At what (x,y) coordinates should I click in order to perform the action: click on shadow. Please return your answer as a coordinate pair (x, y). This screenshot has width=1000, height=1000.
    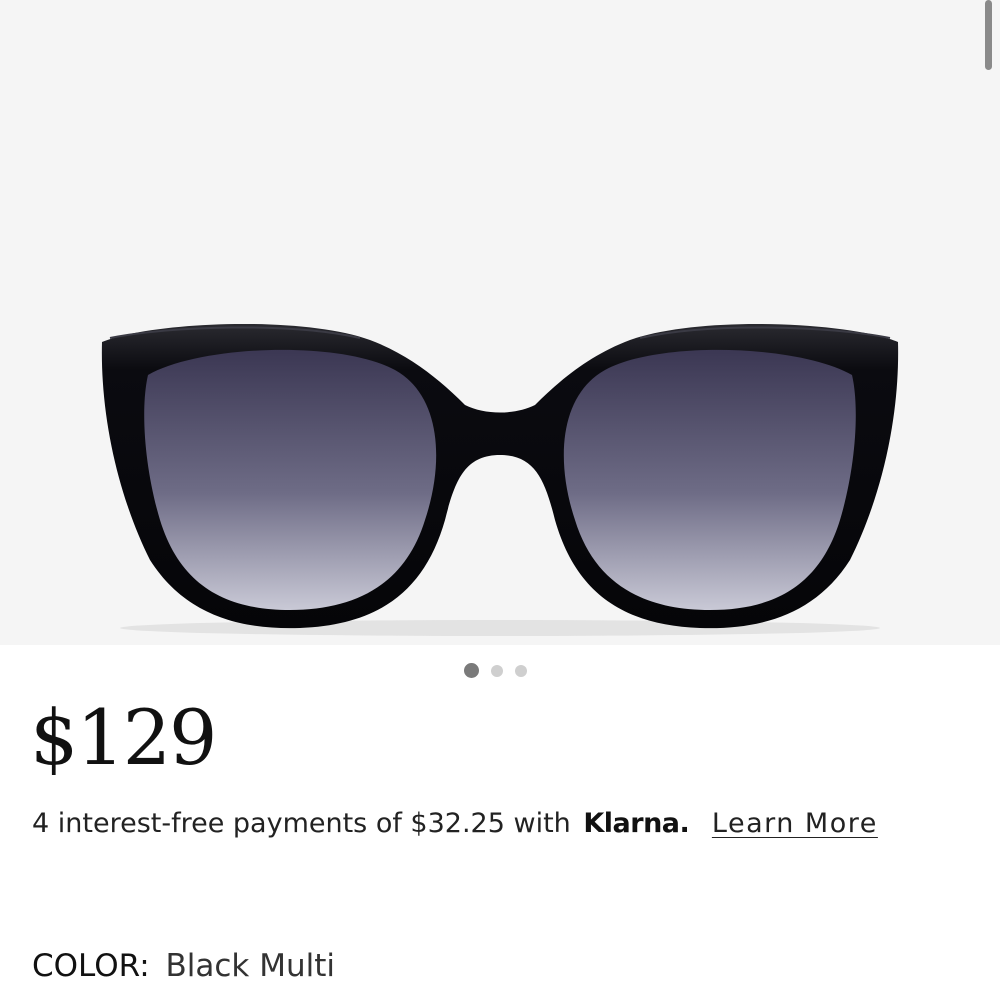
    Looking at the image, I should click on (500, 628).